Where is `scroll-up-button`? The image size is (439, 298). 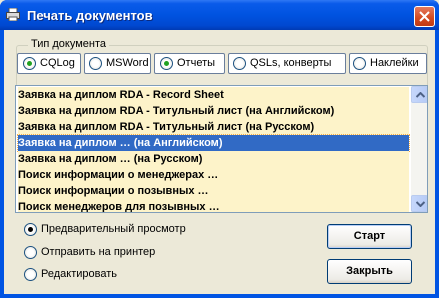
scroll-up-button is located at coordinates (419, 94).